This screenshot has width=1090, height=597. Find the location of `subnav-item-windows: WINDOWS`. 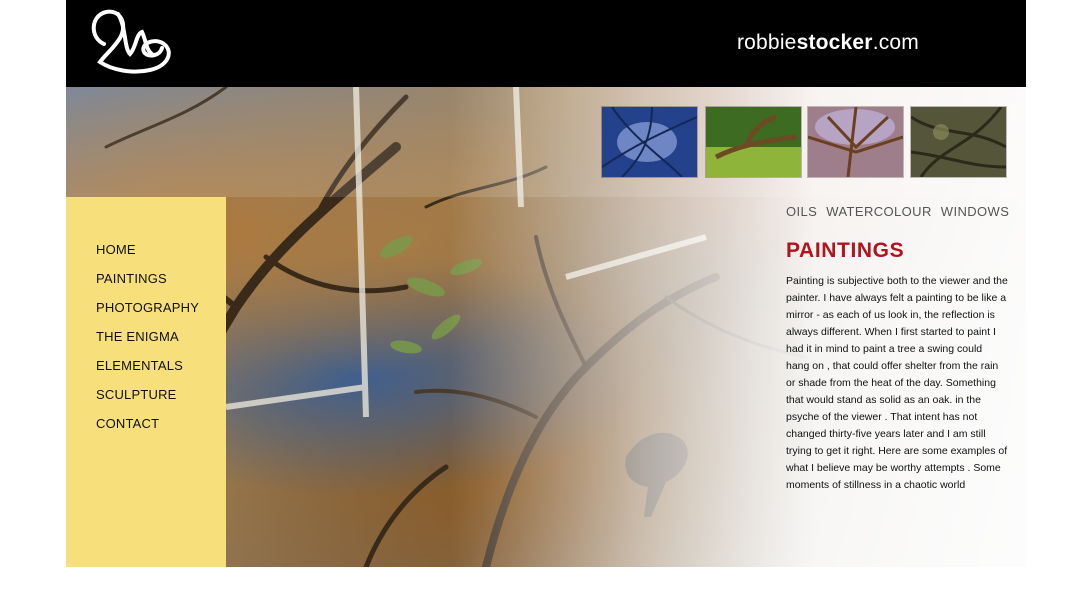

subnav-item-windows: WINDOWS is located at coordinates (975, 211).